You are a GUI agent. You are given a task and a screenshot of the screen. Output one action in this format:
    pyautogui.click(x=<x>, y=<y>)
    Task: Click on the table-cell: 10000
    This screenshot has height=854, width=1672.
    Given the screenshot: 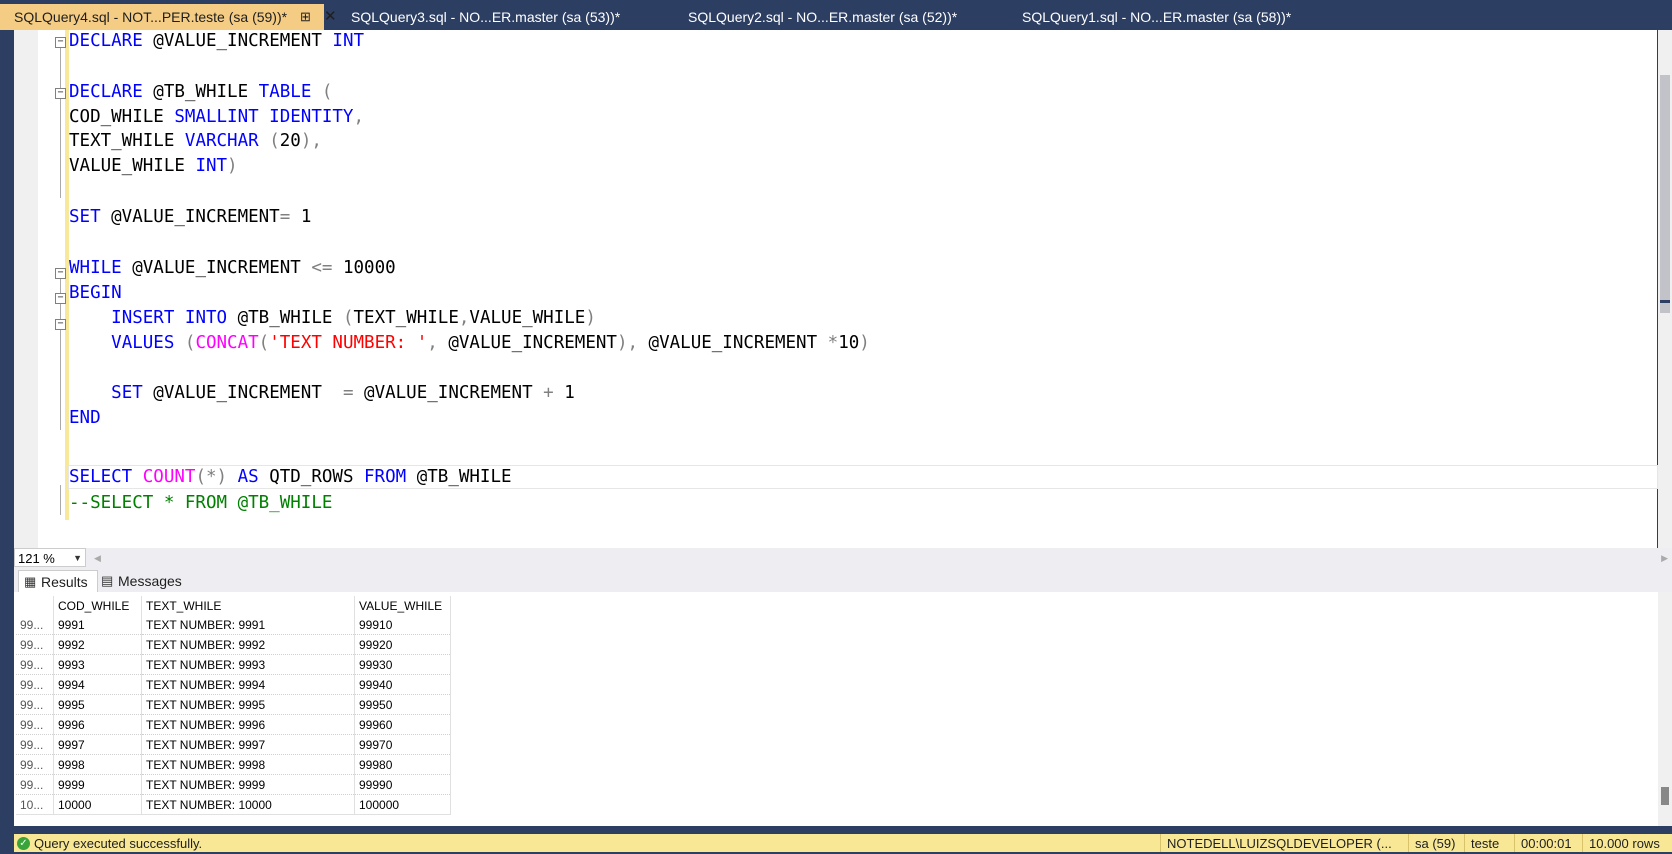 What is the action you would take?
    pyautogui.click(x=97, y=804)
    